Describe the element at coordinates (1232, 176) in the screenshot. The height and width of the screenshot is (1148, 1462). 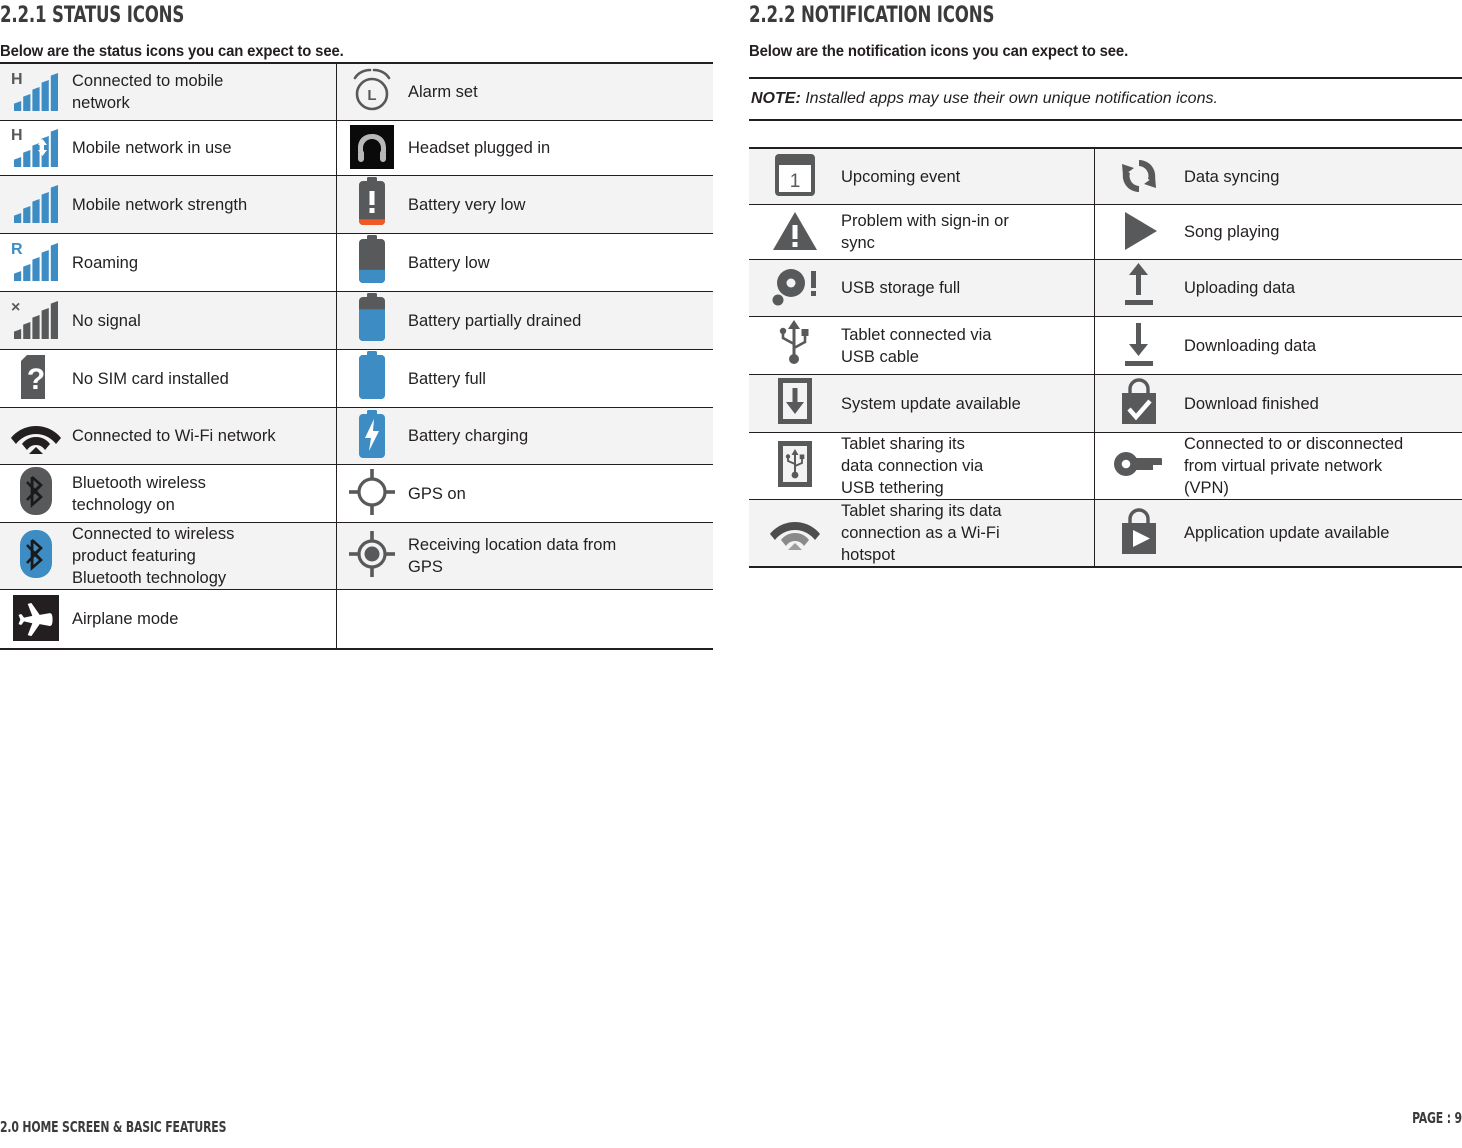
I see `icon-label-line: Data syncing` at that location.